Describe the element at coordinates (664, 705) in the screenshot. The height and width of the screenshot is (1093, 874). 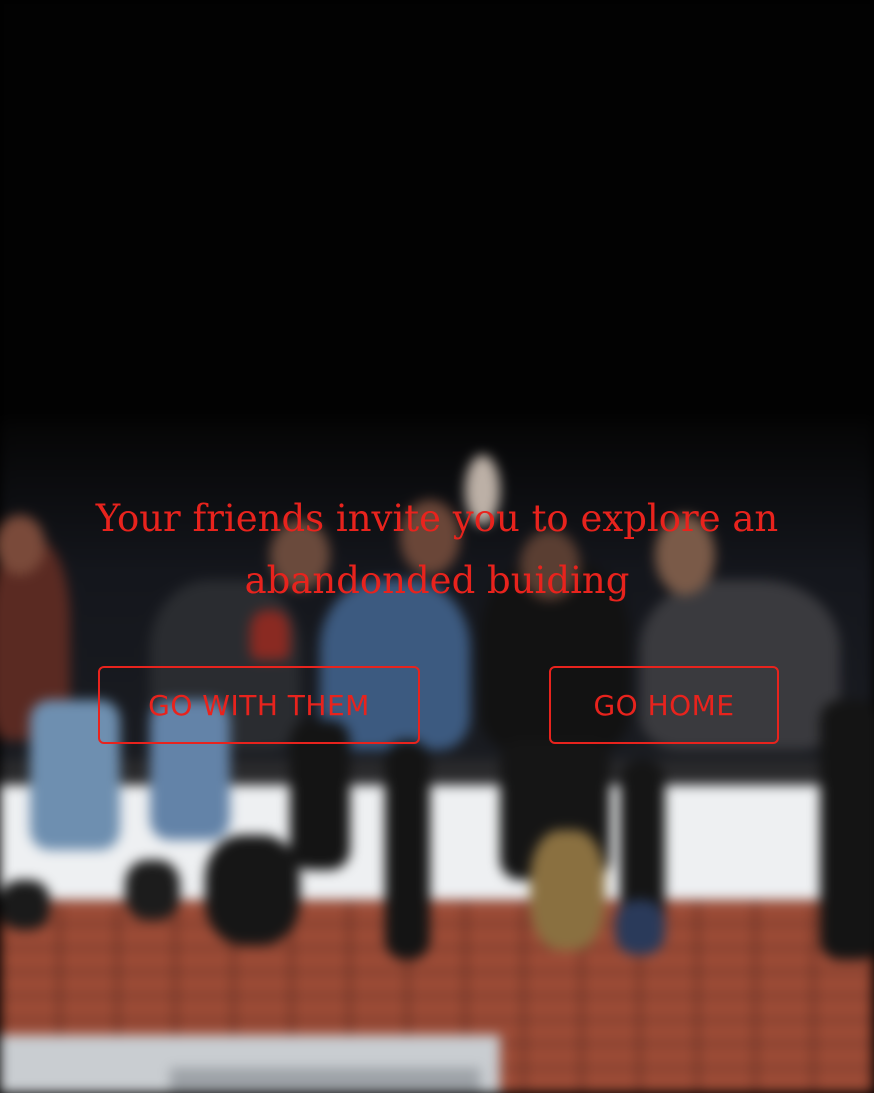
I see `go-home-button: GO HOME` at that location.